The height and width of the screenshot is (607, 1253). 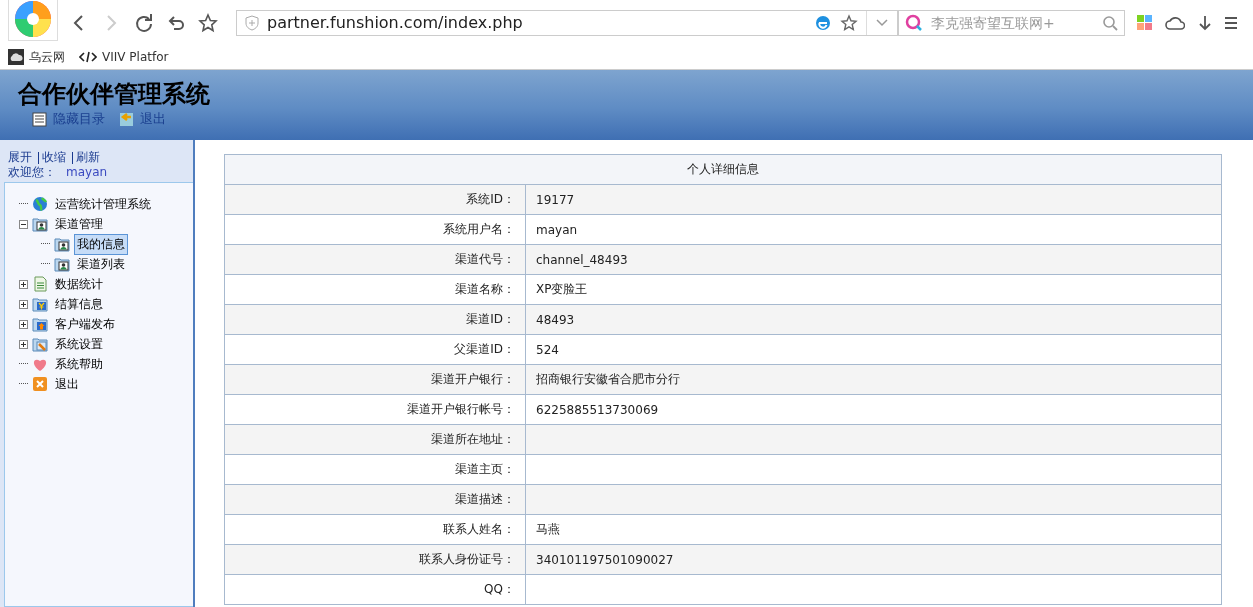 What do you see at coordinates (375, 589) in the screenshot?
I see `field-label: QQ：` at bounding box center [375, 589].